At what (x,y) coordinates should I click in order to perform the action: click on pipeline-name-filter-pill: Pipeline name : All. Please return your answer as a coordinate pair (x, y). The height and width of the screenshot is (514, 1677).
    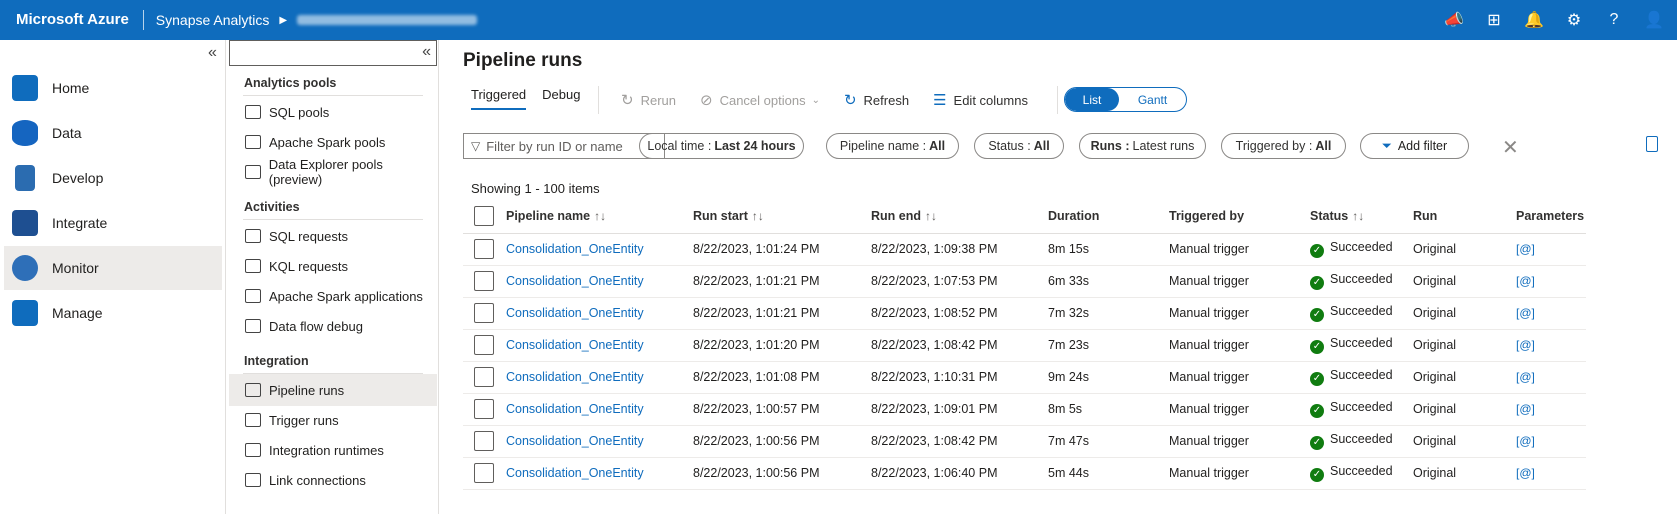
    Looking at the image, I should click on (892, 146).